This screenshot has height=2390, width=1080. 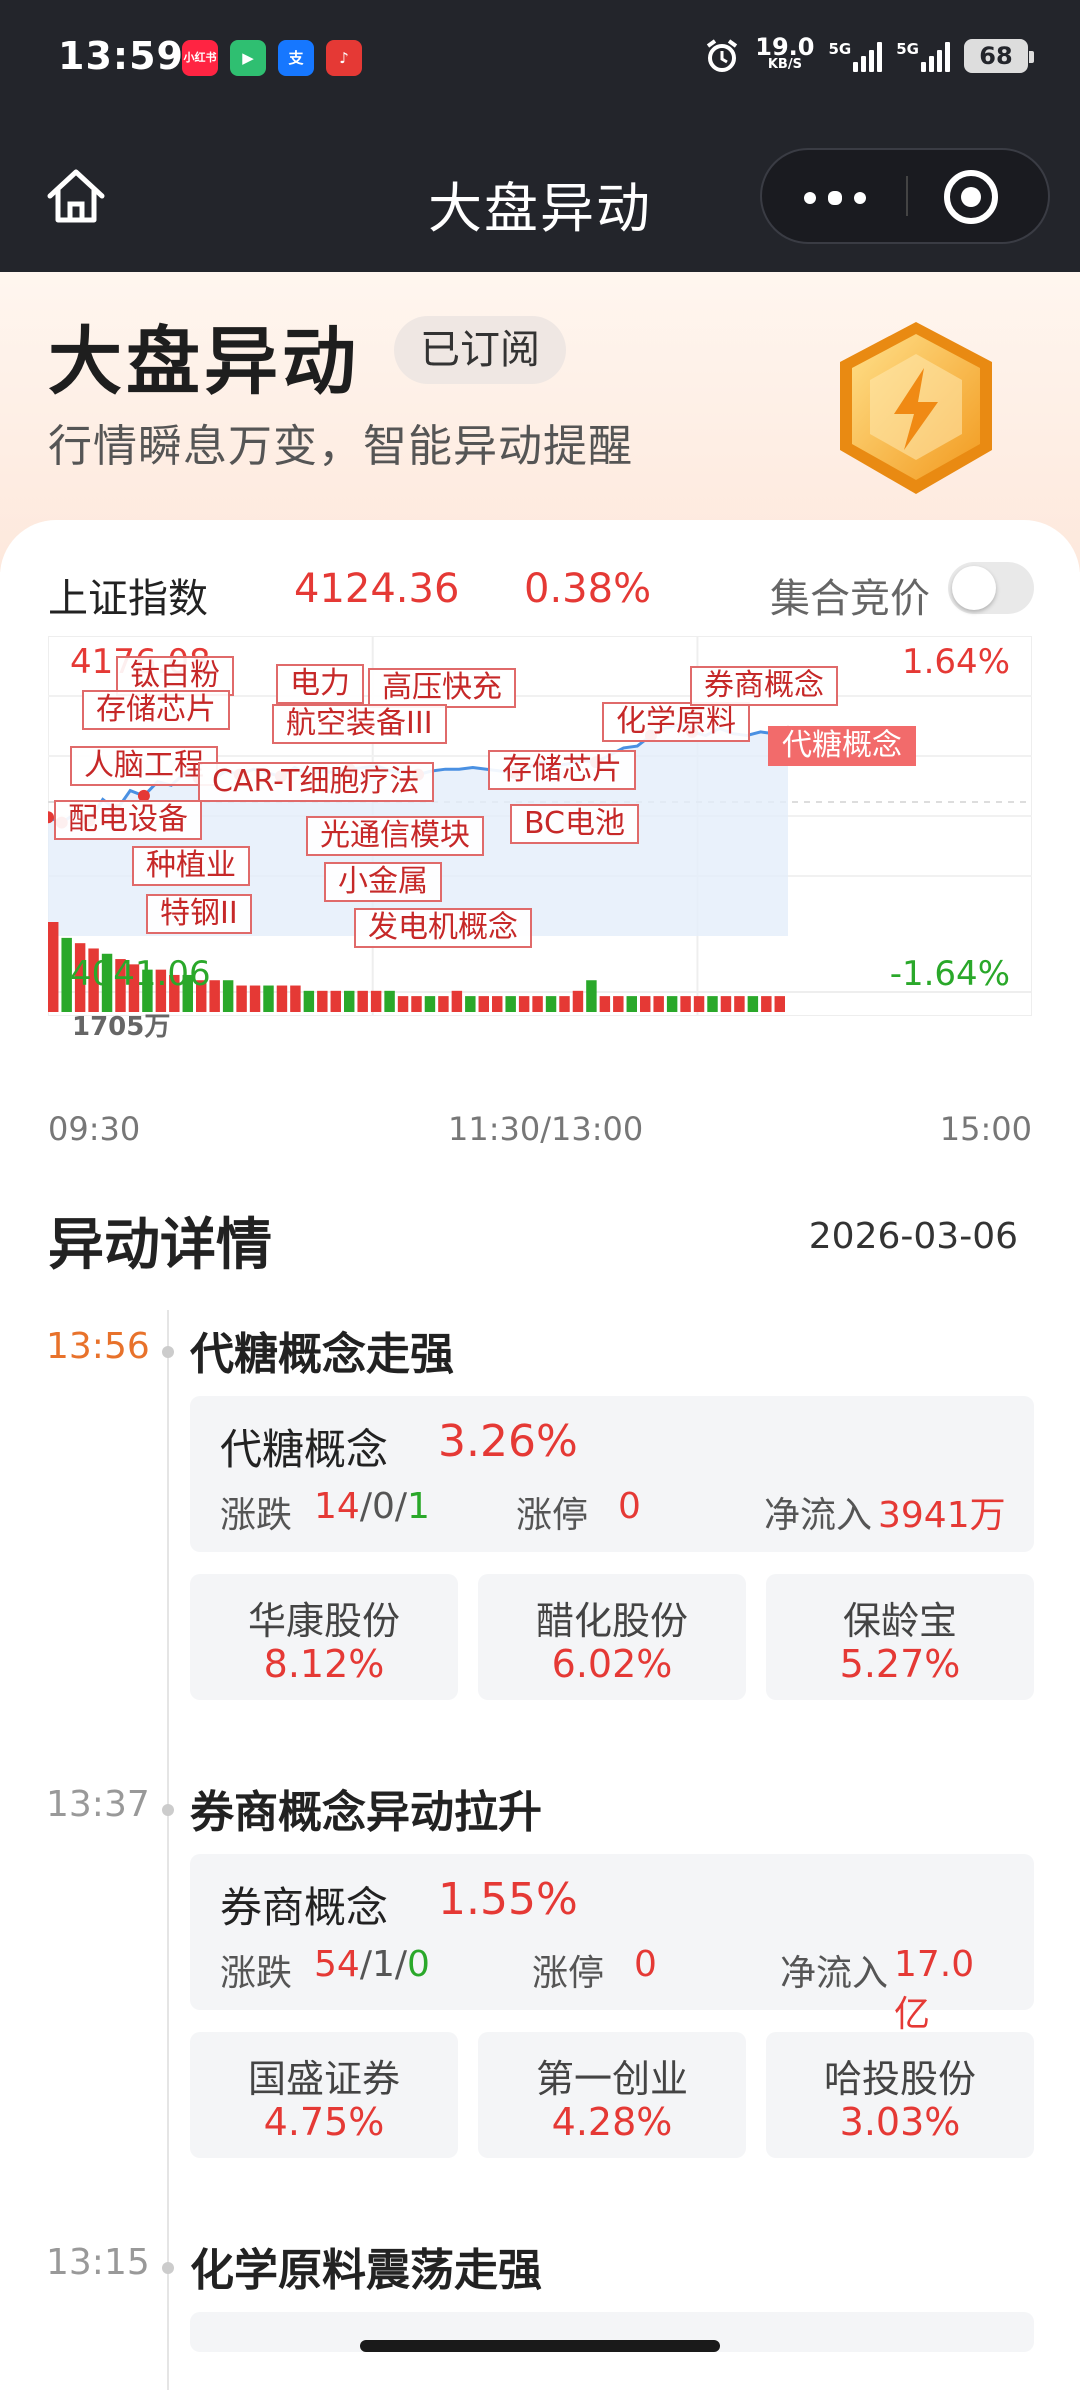 I want to click on auction-toggle, so click(x=991, y=588).